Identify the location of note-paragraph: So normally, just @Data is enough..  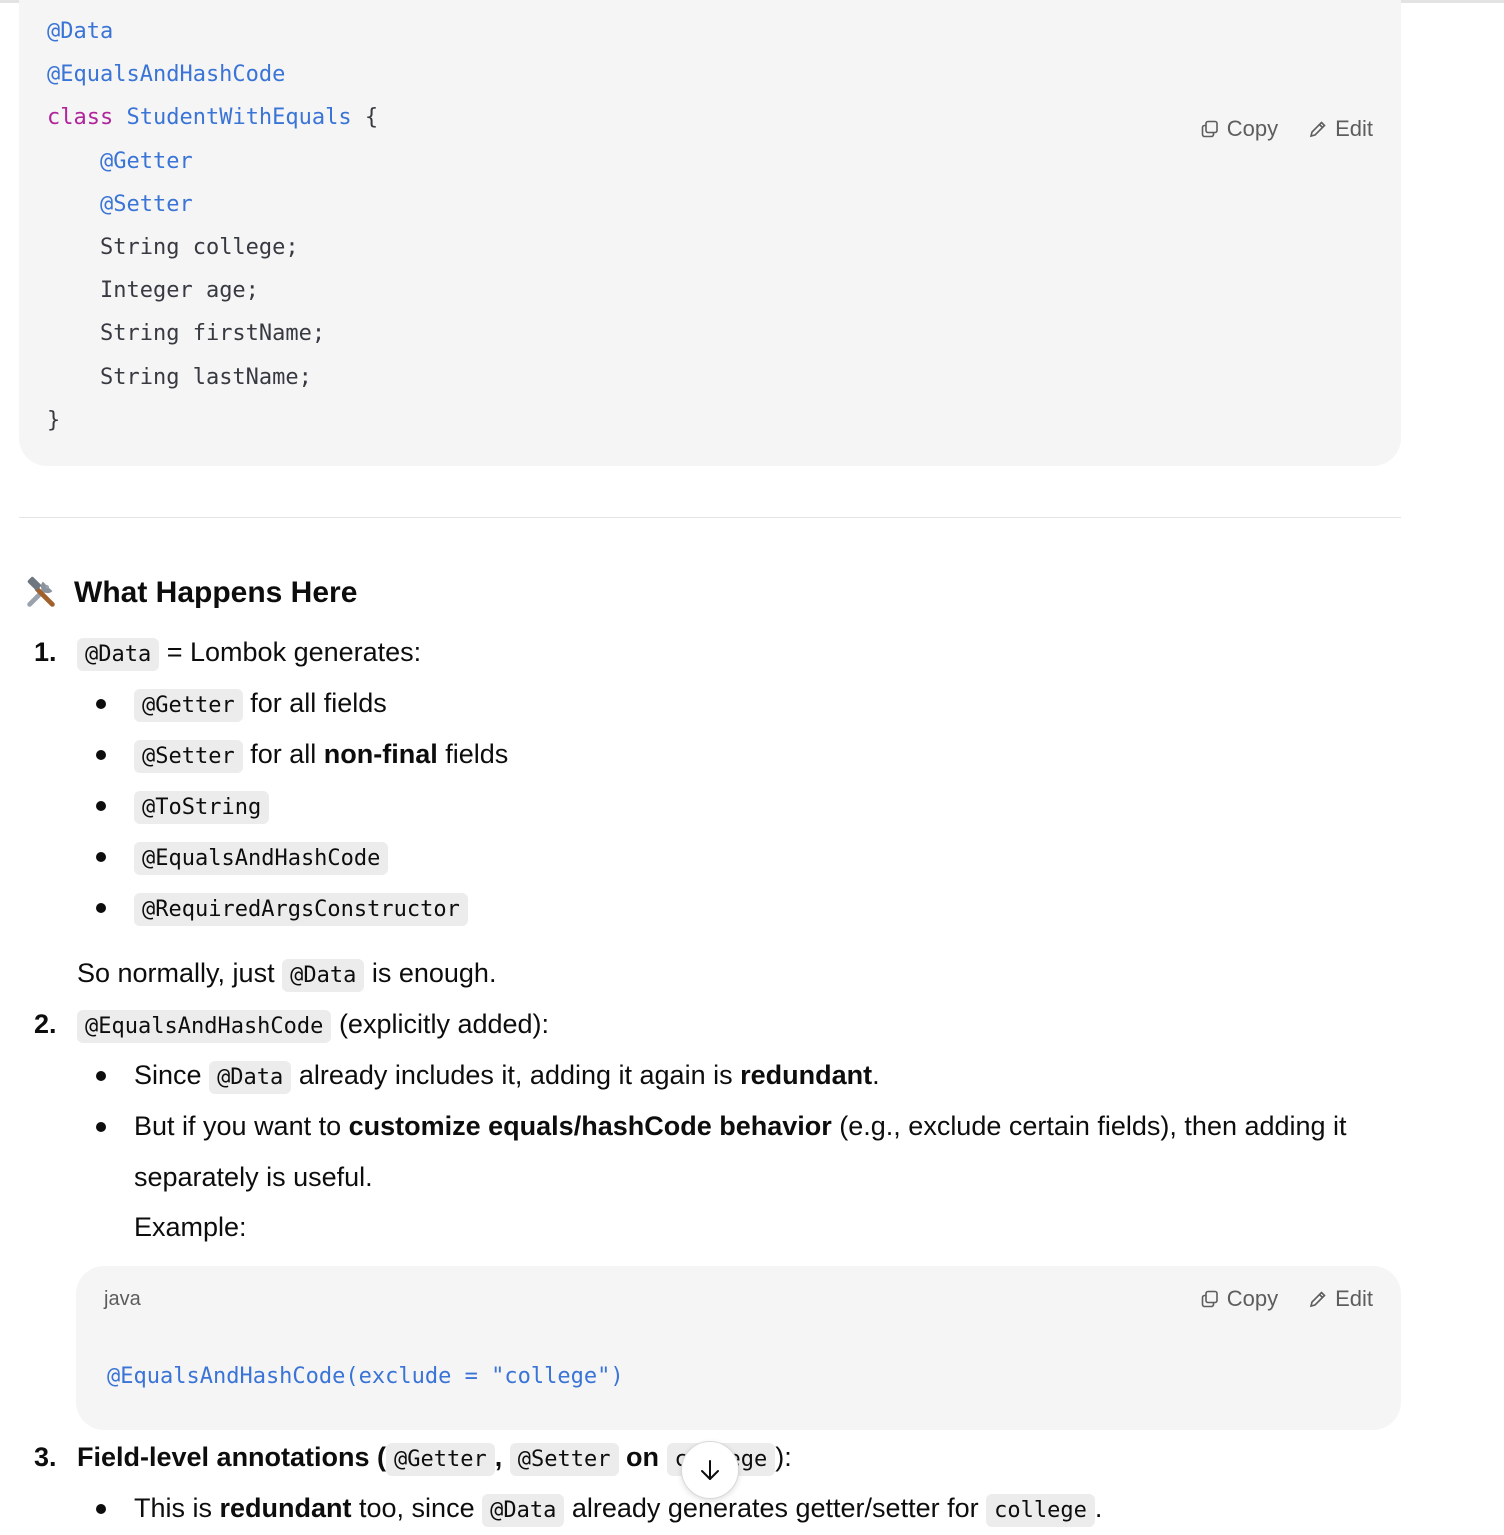
(287, 975).